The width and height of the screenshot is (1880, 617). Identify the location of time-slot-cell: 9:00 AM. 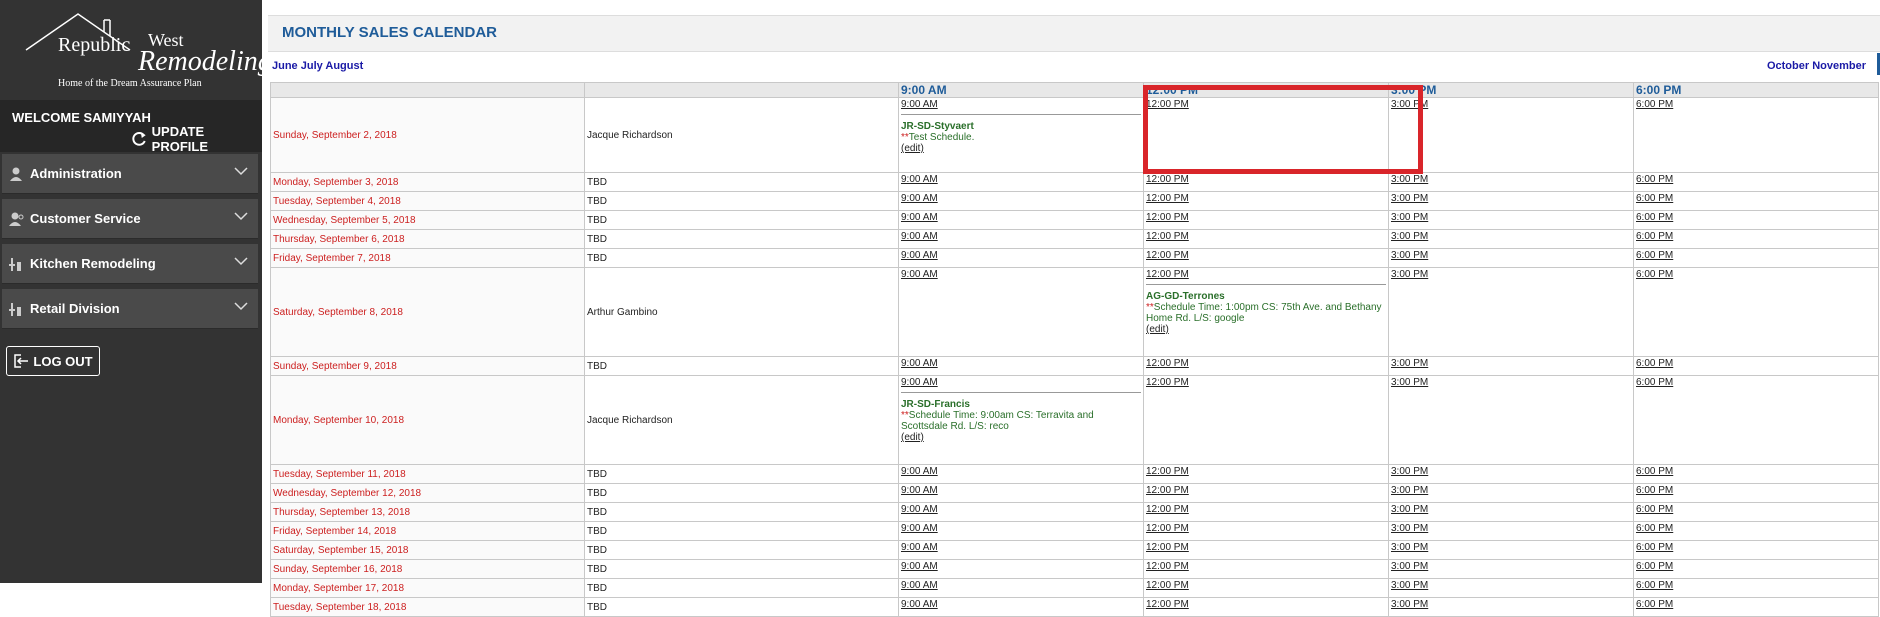
(1021, 550).